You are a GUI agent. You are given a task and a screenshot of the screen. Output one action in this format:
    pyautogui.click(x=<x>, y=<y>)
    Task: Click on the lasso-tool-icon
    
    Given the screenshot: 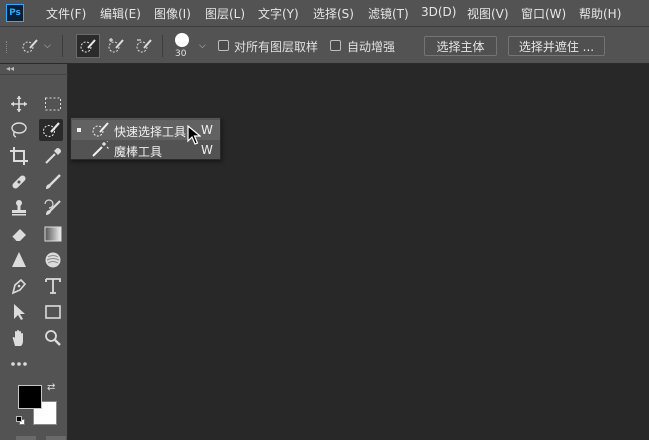 What is the action you would take?
    pyautogui.click(x=19, y=130)
    